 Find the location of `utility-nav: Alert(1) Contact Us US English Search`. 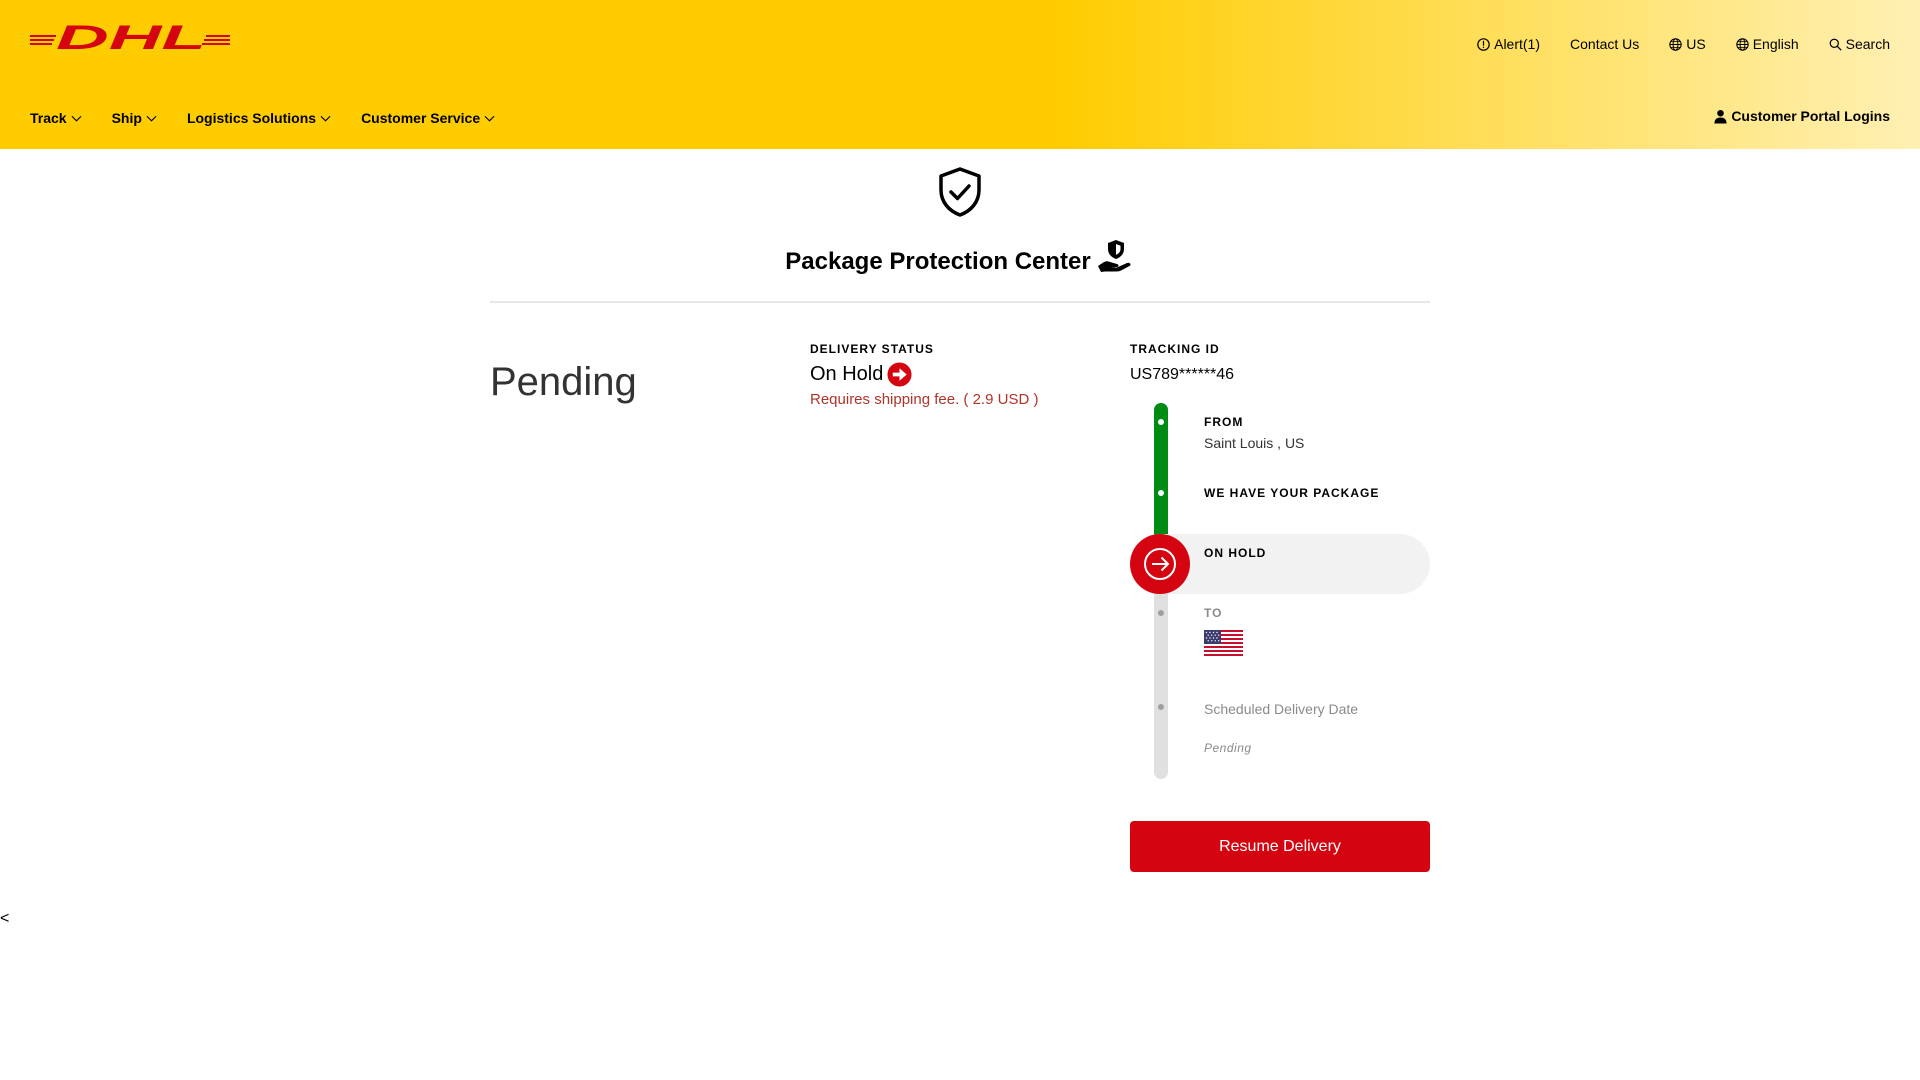

utility-nav: Alert(1) Contact Us US English Search is located at coordinates (1683, 44).